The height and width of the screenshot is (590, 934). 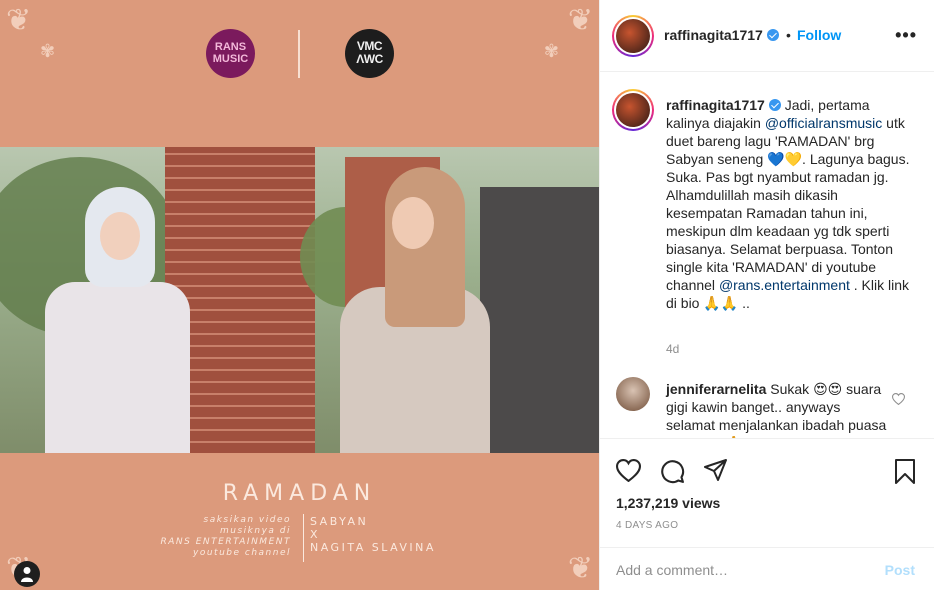 I want to click on vmc-logo: VMC ΛWC, so click(x=369, y=53).